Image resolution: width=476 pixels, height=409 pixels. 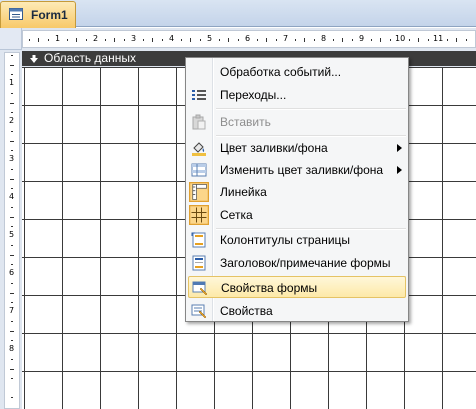 I want to click on form-properties-icon, so click(x=200, y=288).